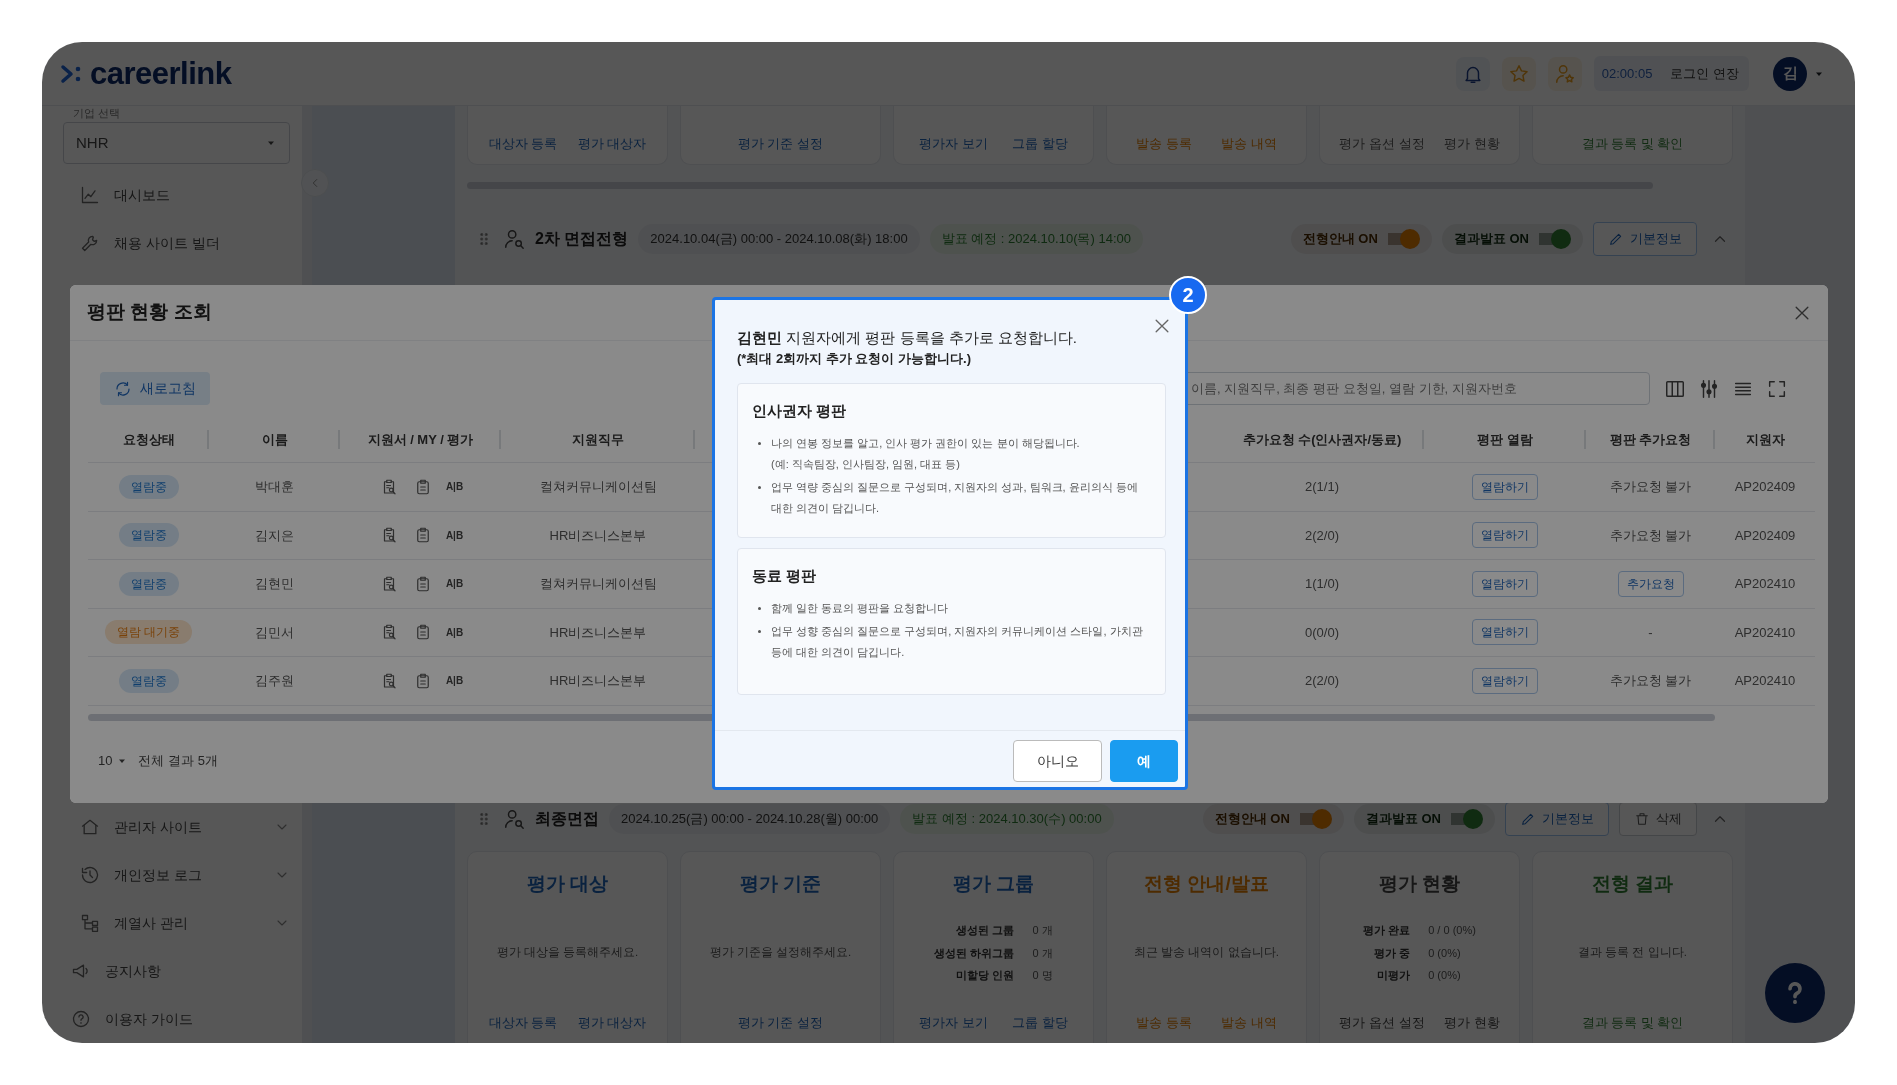 The width and height of the screenshot is (1897, 1085). What do you see at coordinates (780, 883) in the screenshot?
I see `card-title: 평가 기준` at bounding box center [780, 883].